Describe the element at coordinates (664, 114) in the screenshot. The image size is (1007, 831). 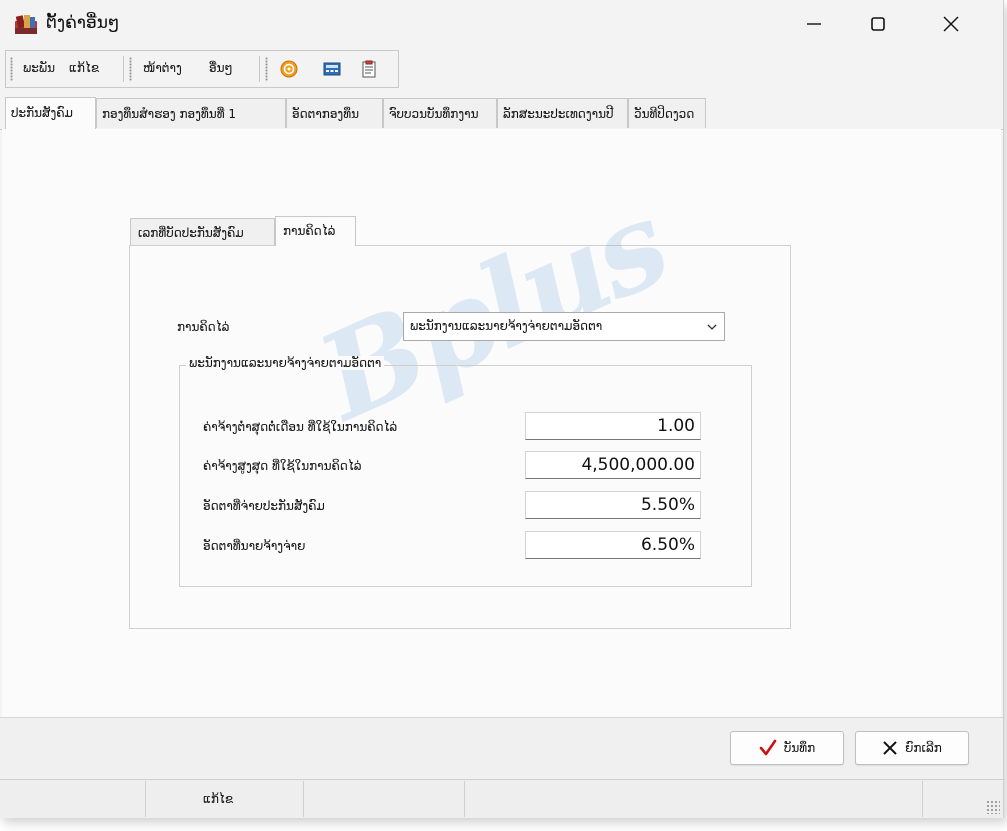
I see `tab-label: ວັນທີປິດງວດ` at that location.